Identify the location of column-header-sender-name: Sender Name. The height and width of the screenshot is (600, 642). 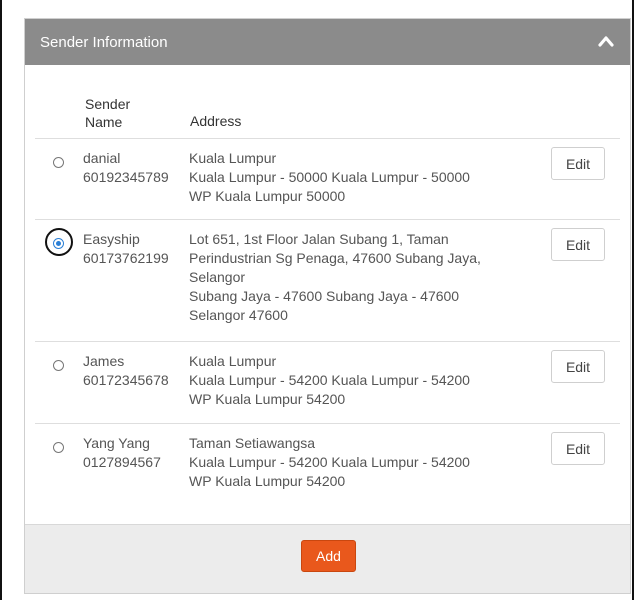
(107, 113).